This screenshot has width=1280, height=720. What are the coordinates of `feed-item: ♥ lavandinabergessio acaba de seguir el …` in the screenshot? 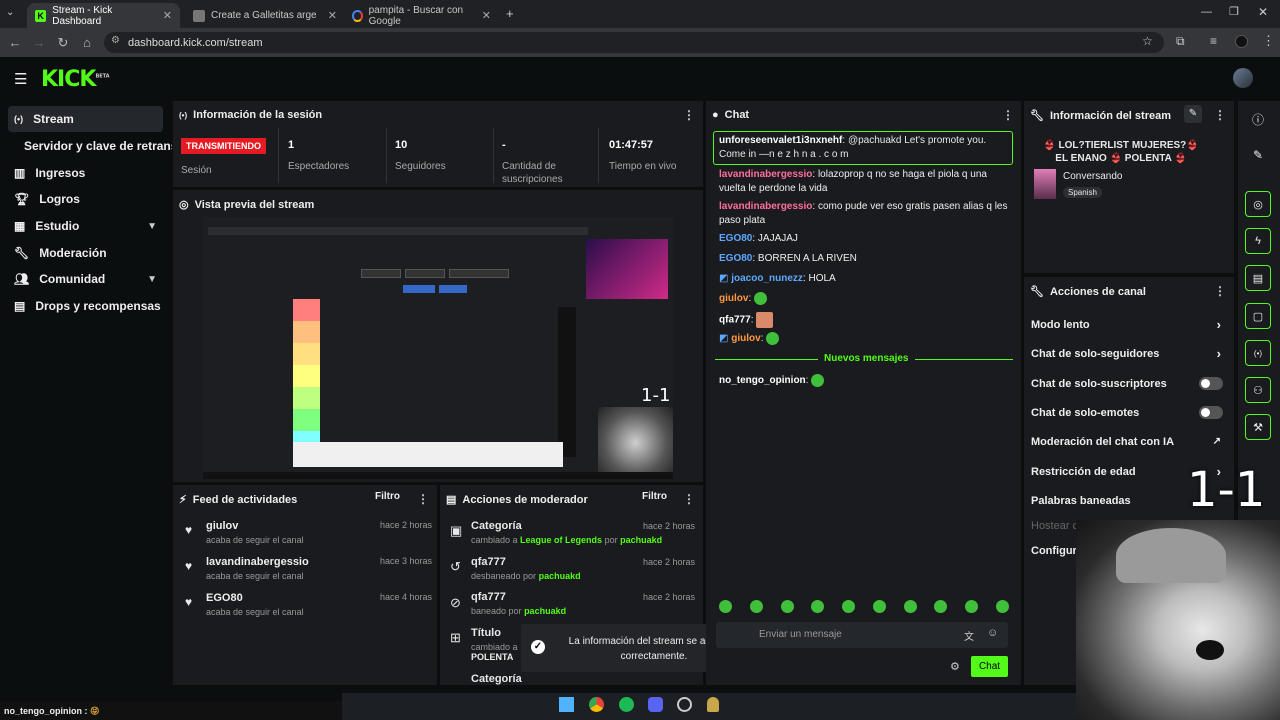 It's located at (308, 568).